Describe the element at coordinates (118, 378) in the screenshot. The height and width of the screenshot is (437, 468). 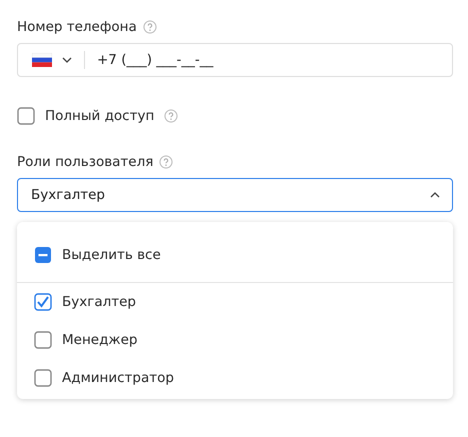
I see `checkbox-label: Администратор` at that location.